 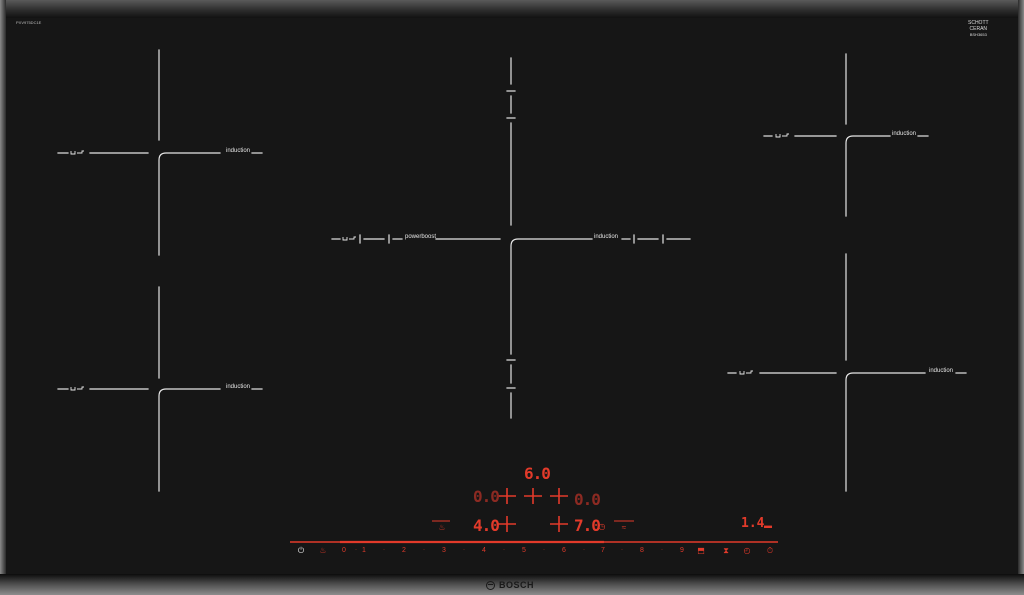 I want to click on zone-left-bottom-symbol, so click(x=77, y=388).